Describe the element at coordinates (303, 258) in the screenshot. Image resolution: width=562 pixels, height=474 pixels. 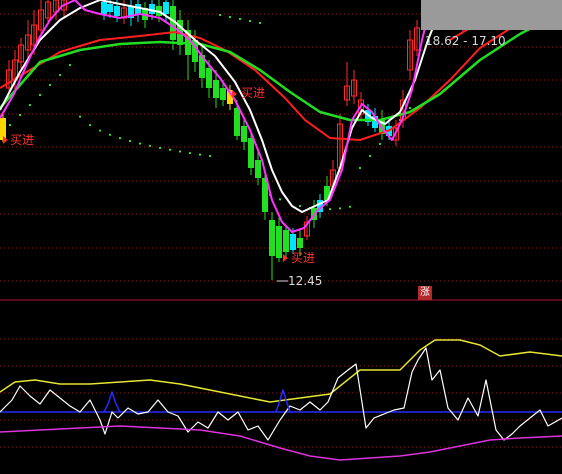
I see `buy-signal-label-3: 买进` at that location.